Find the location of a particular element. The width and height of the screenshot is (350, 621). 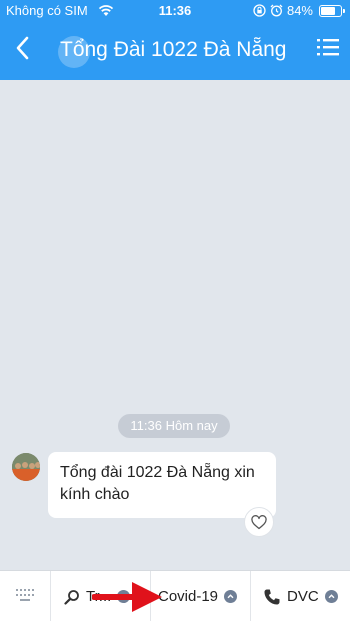

rotation-lock-icon is located at coordinates (259, 10).